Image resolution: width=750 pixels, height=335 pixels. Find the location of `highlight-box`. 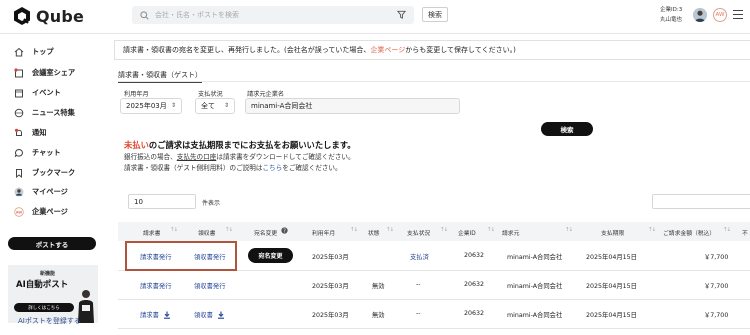

highlight-box is located at coordinates (181, 256).